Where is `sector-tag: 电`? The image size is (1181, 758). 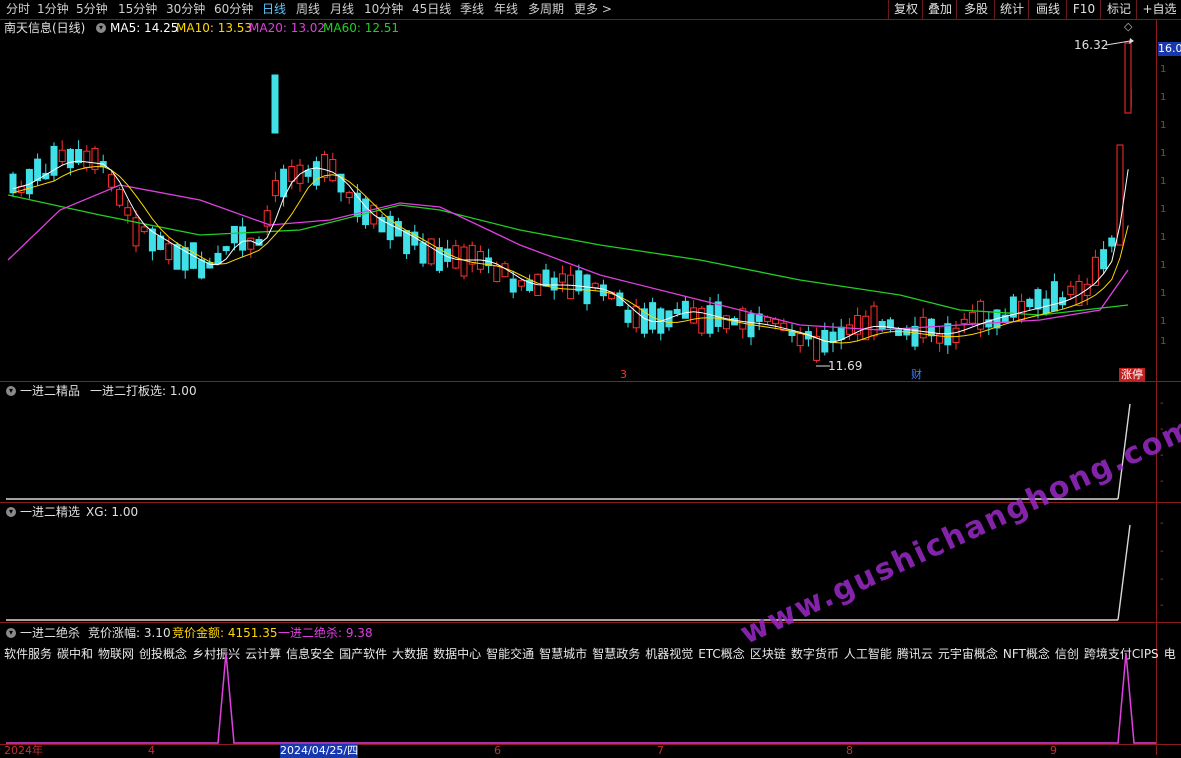
sector-tag: 电 is located at coordinates (1170, 654).